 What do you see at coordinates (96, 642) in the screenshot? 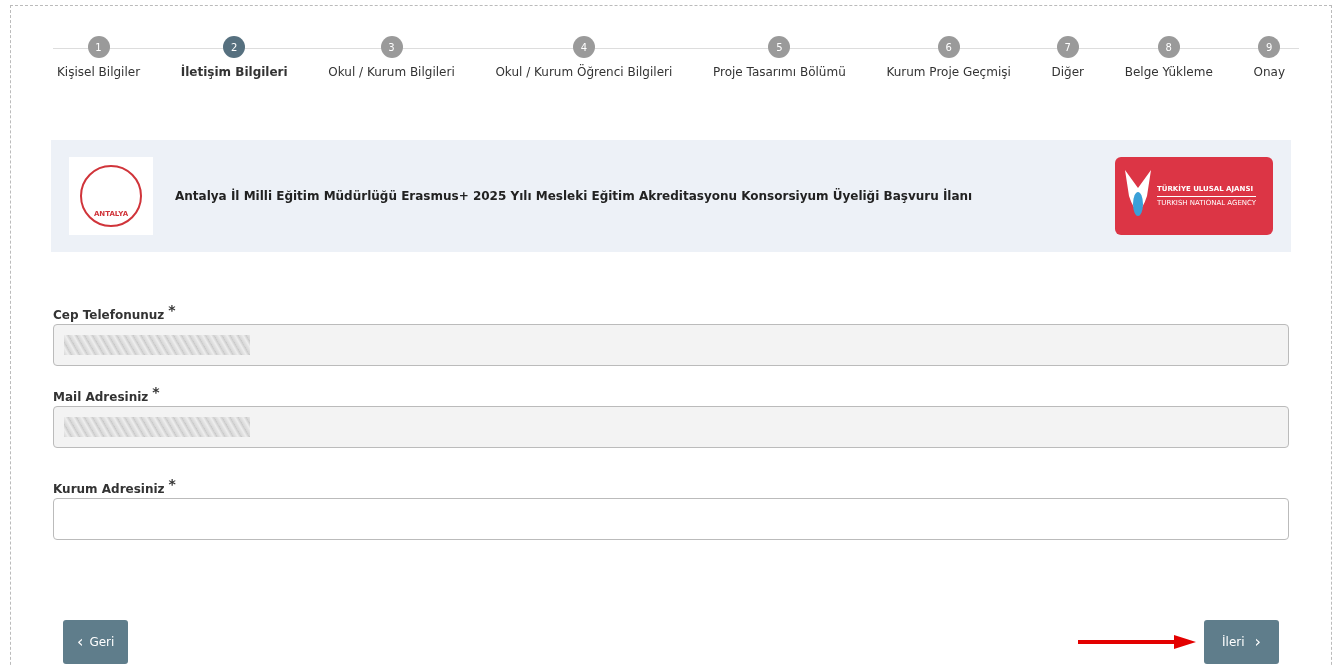
I see `back-button: ‹ Geri` at bounding box center [96, 642].